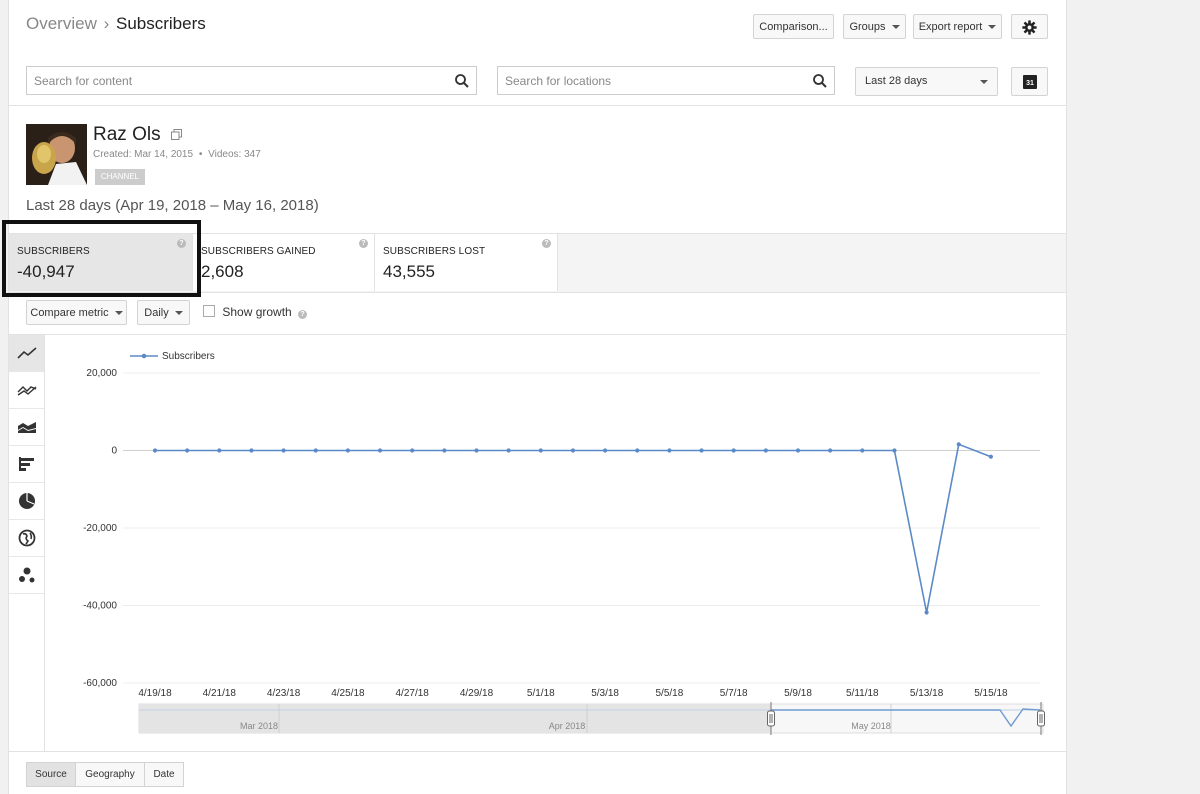 This screenshot has height=794, width=1200. I want to click on settings-button, so click(1029, 26).